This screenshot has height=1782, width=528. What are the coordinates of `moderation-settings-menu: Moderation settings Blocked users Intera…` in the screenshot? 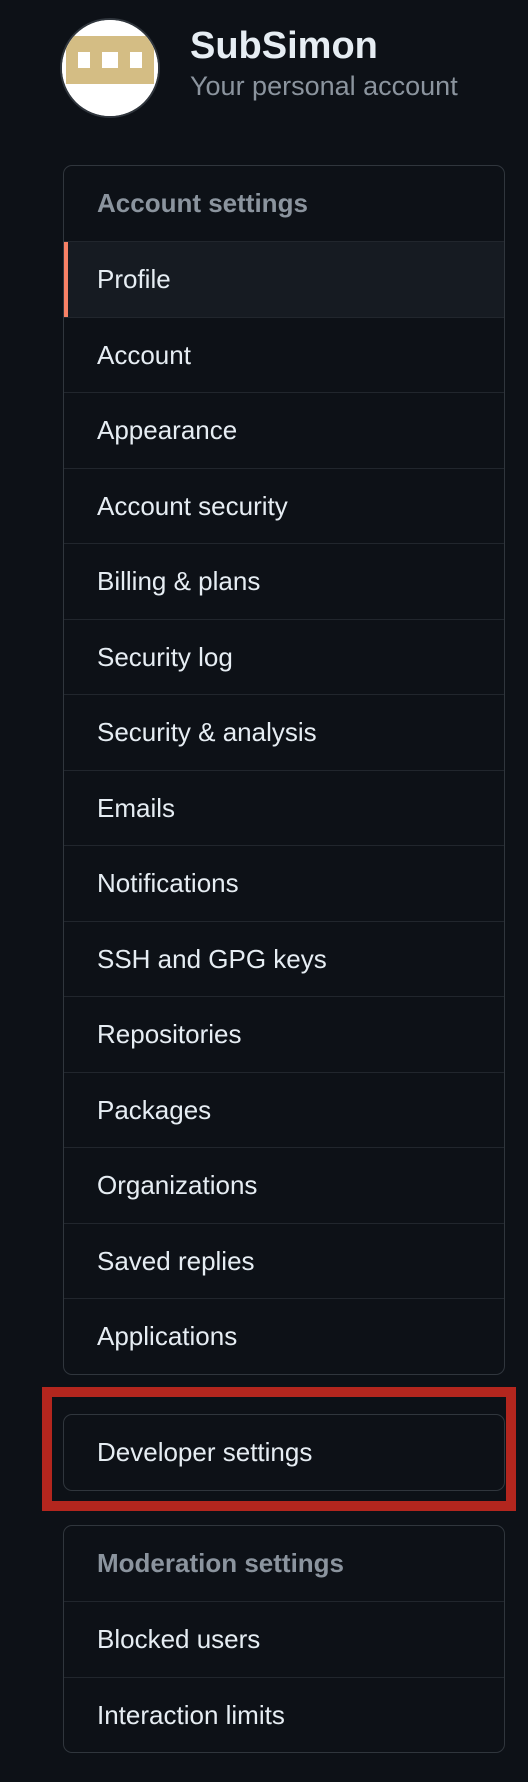 It's located at (284, 1639).